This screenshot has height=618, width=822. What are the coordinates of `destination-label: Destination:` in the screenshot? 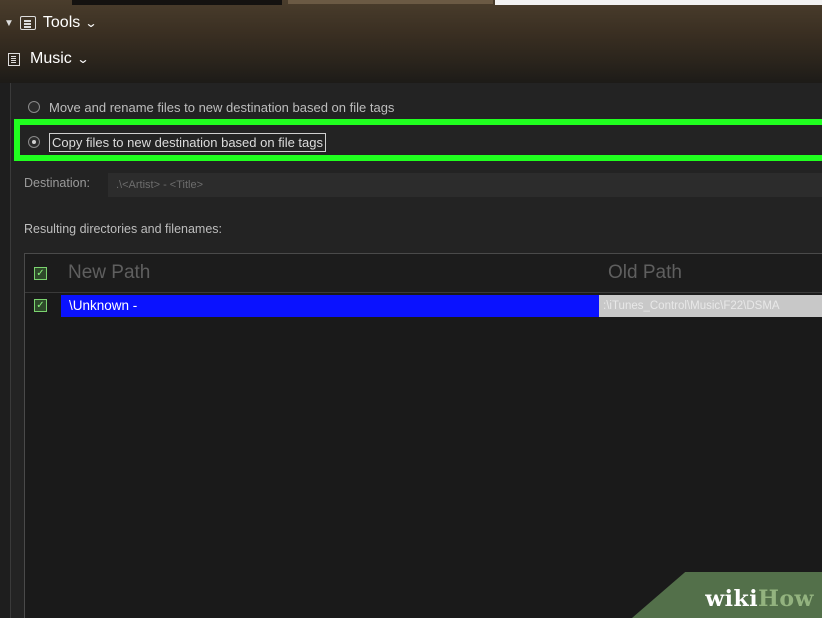 It's located at (57, 183).